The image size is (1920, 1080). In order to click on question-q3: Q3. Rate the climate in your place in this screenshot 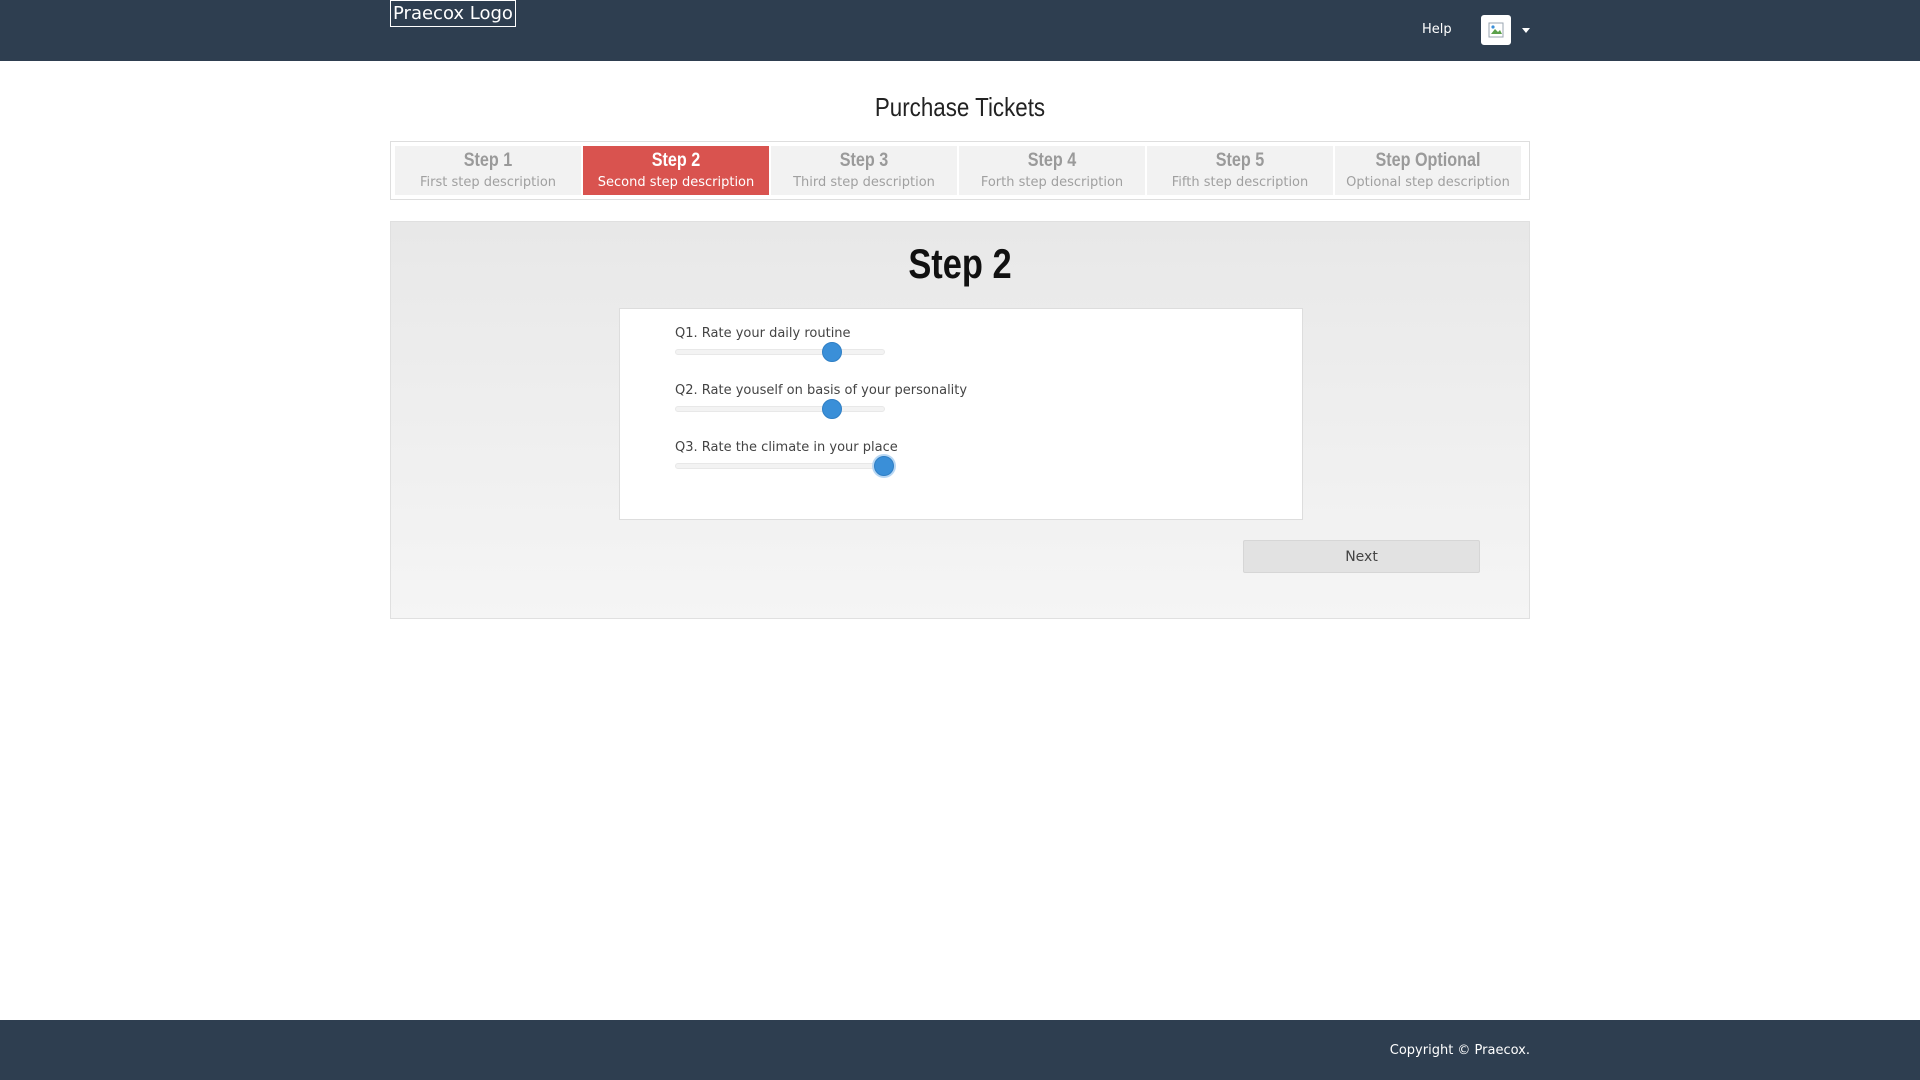, I will do `click(835, 459)`.